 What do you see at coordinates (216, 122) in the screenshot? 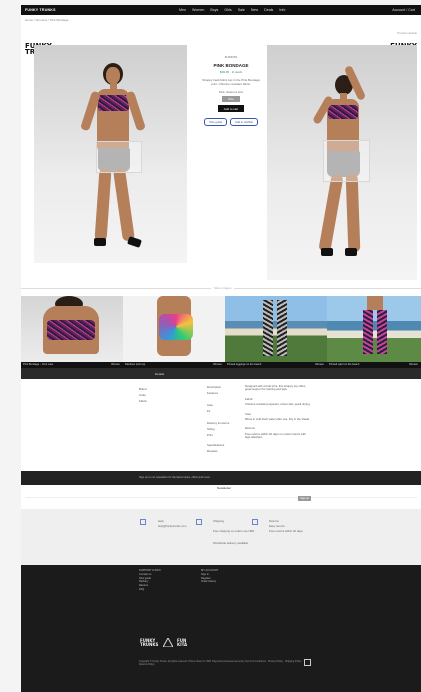
I see `size-guide-button: Size guide` at bounding box center [216, 122].